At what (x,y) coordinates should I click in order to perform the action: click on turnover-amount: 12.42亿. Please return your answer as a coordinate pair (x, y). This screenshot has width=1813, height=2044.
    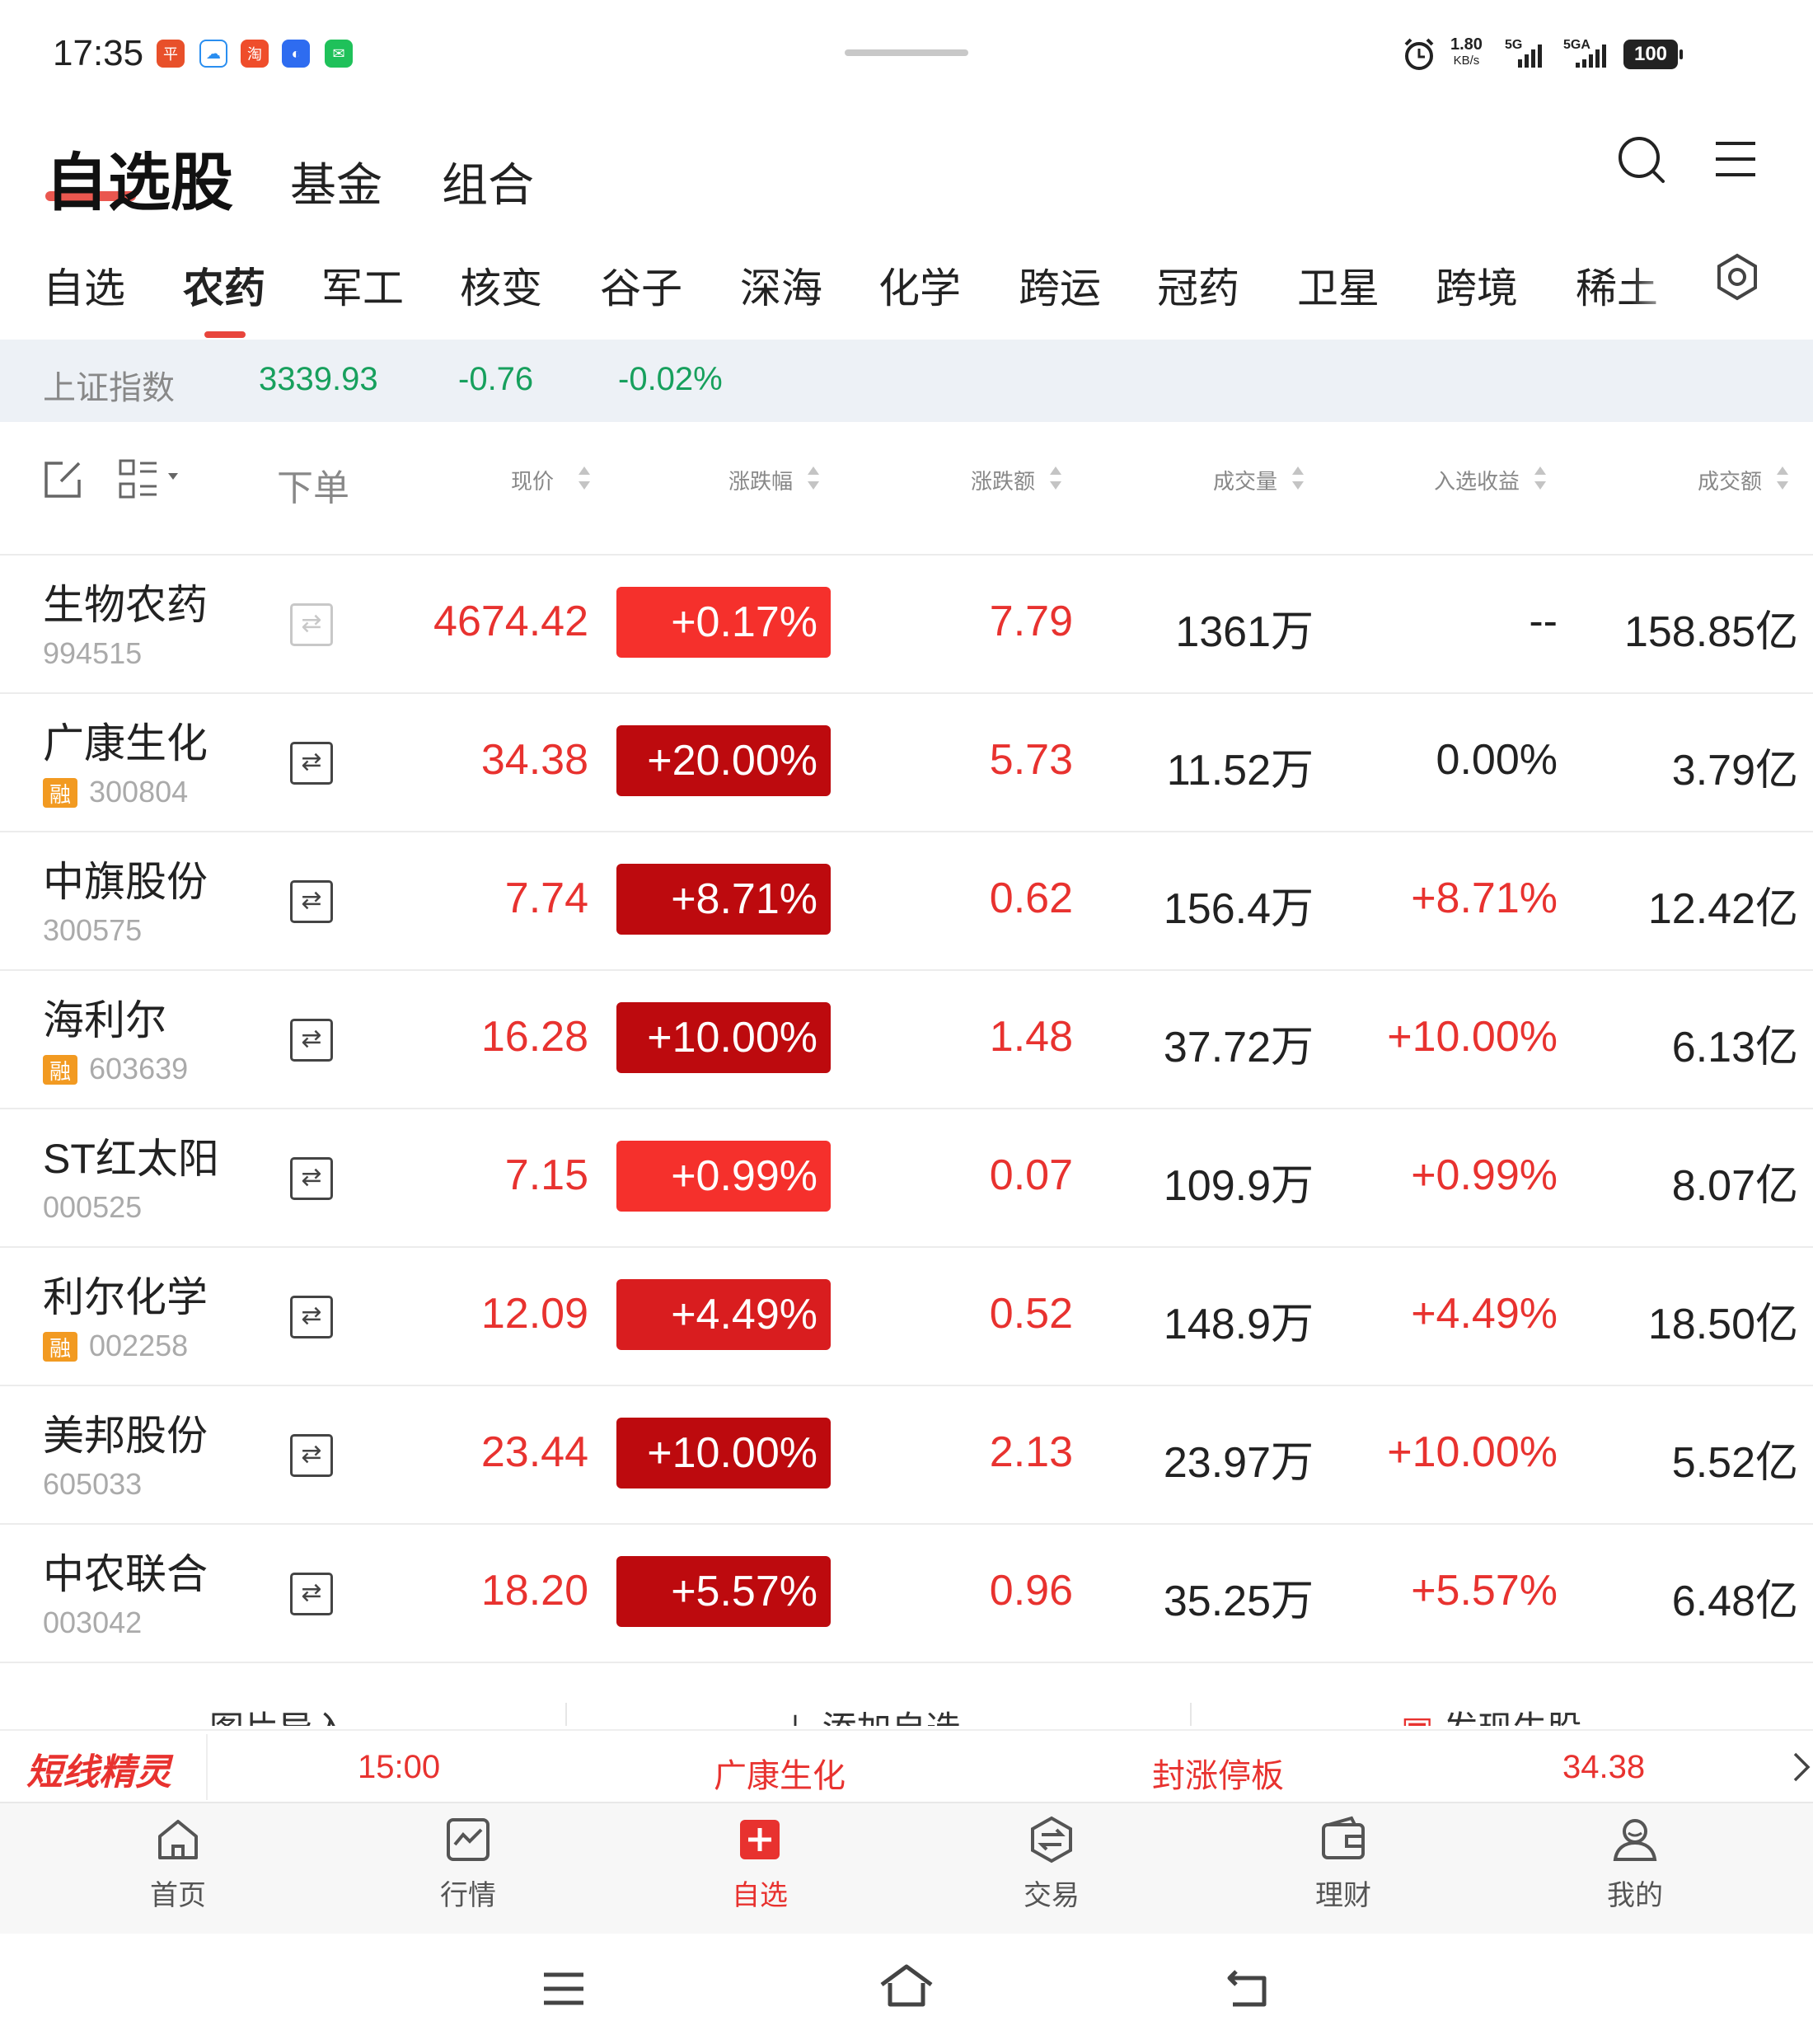
    Looking at the image, I should click on (1723, 909).